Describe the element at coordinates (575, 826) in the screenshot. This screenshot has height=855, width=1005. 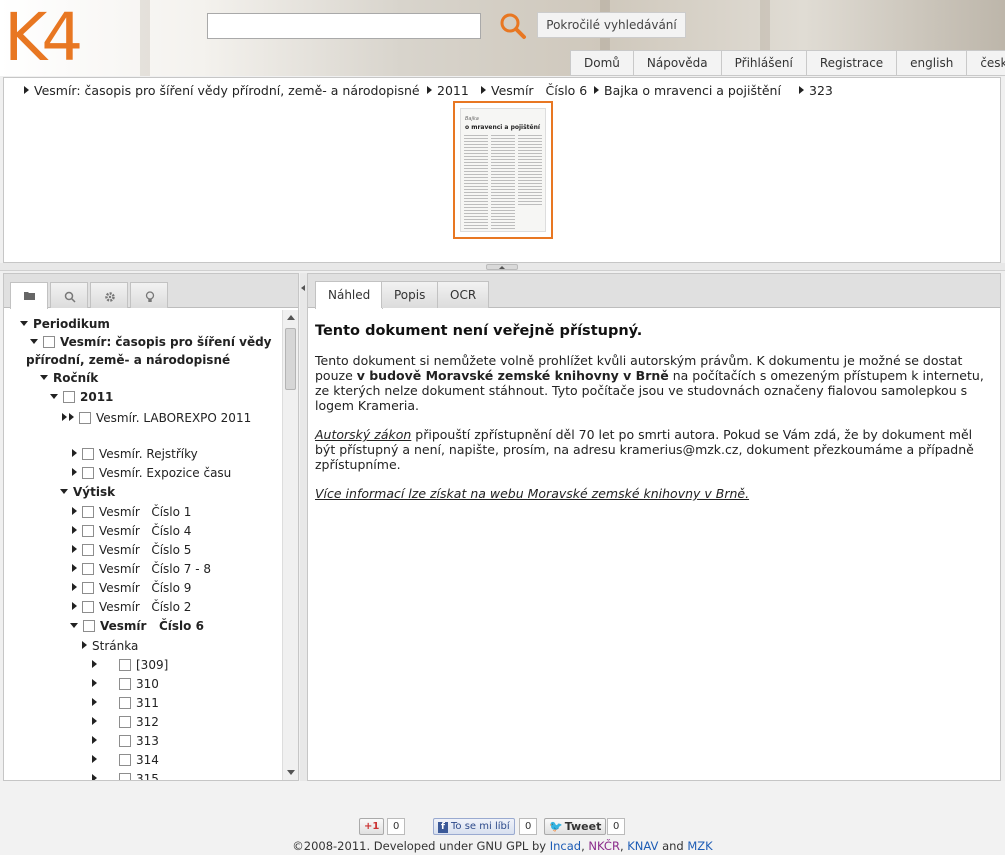
I see `tweet-button: 🐦 Tweet` at that location.